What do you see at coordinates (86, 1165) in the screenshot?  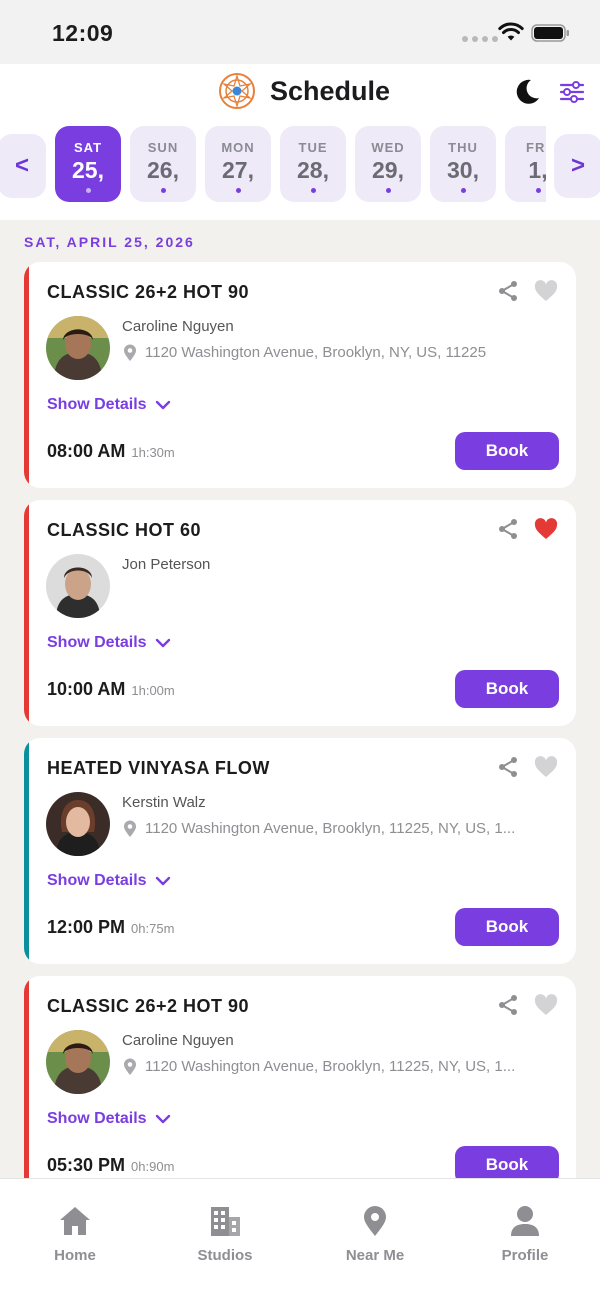 I see `class-start-time: 05:30 PM` at bounding box center [86, 1165].